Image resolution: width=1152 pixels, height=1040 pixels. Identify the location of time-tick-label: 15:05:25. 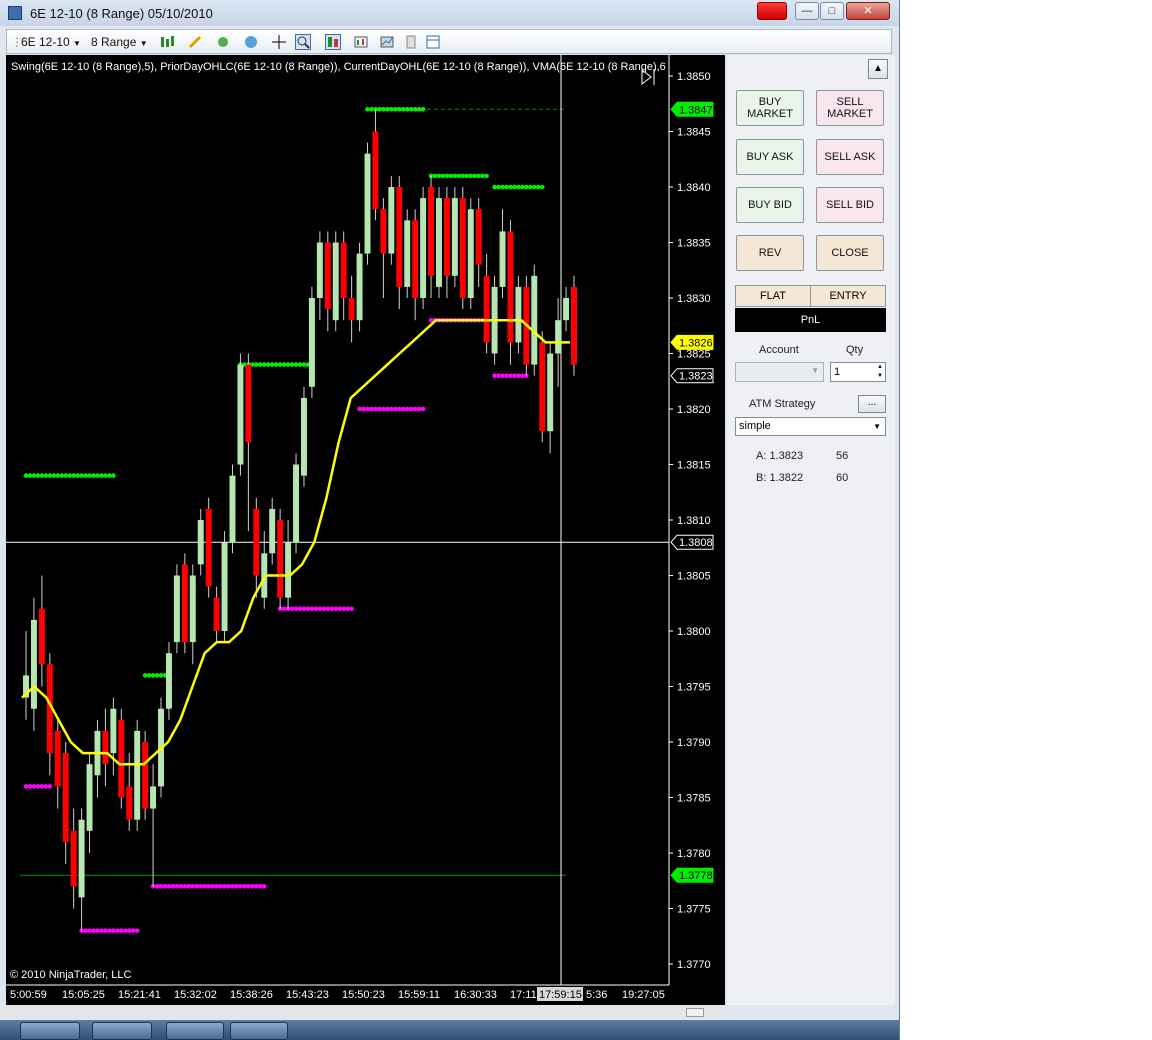
(83, 995).